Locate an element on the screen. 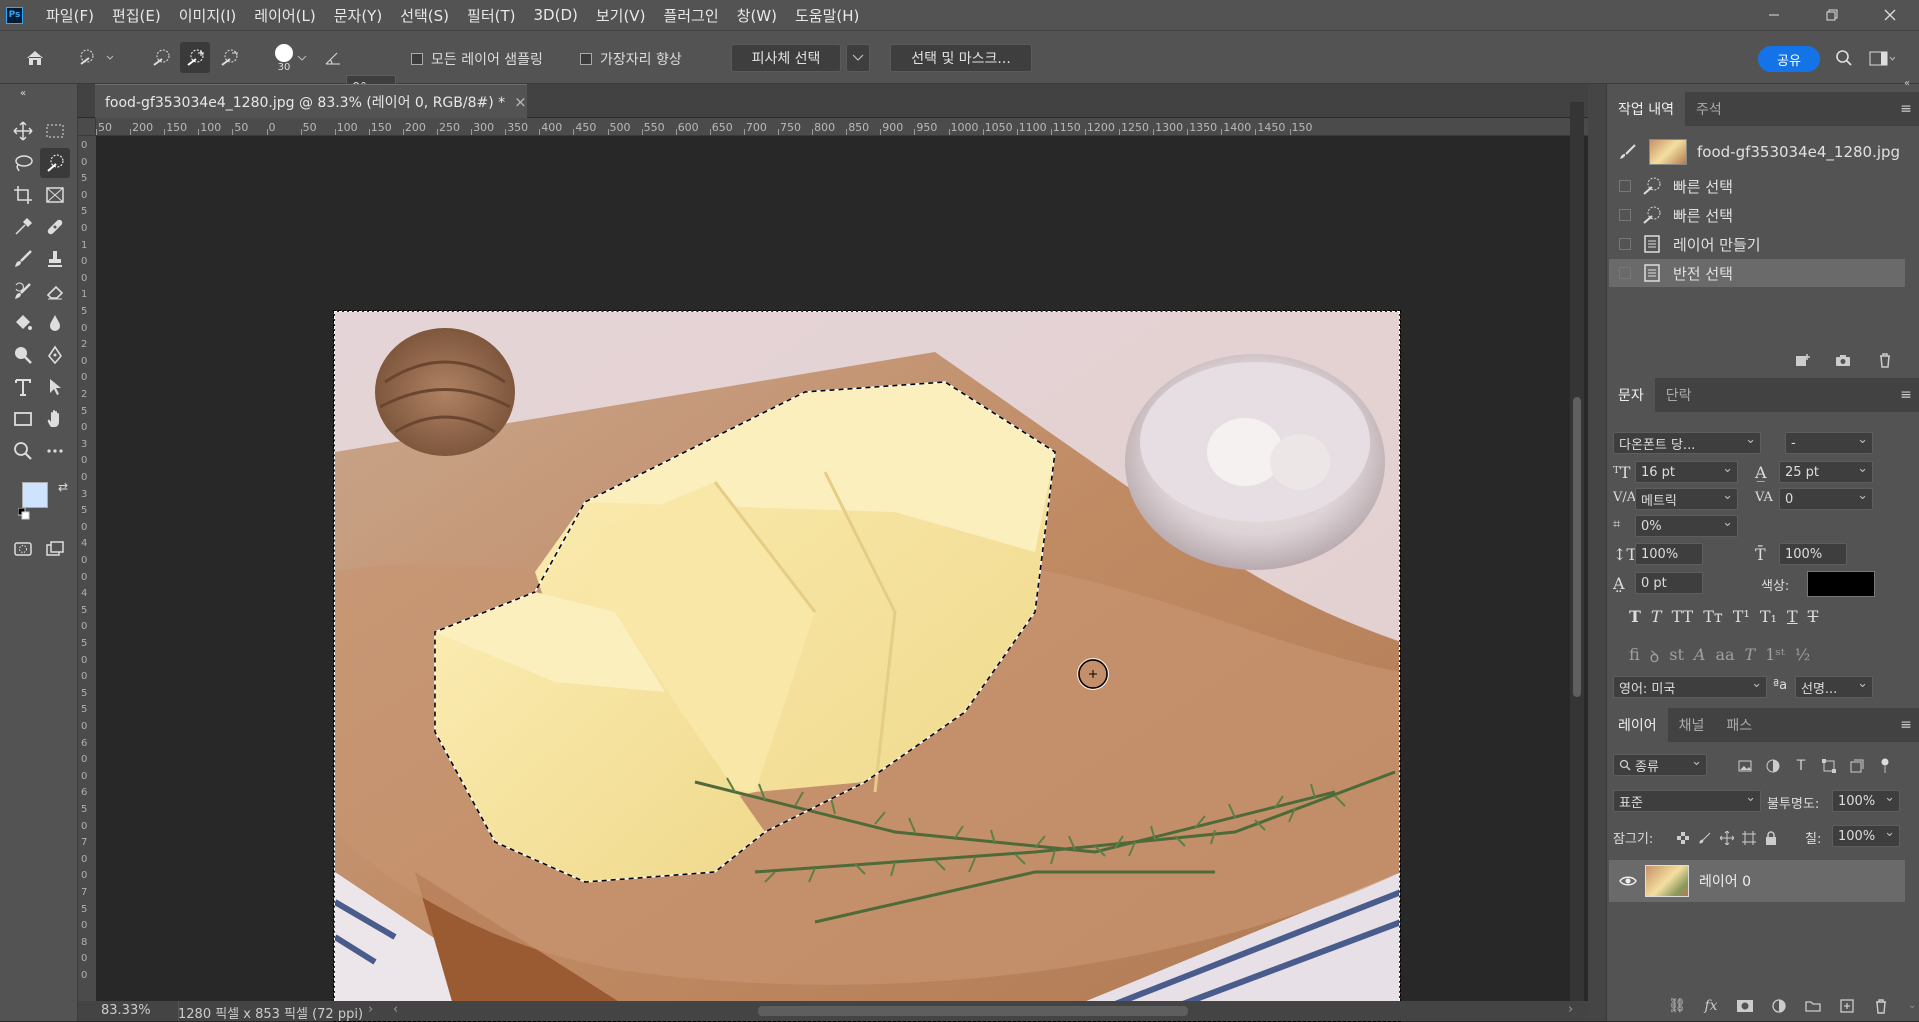 This screenshot has height=1022, width=1919. swash-icon: A is located at coordinates (1700, 656).